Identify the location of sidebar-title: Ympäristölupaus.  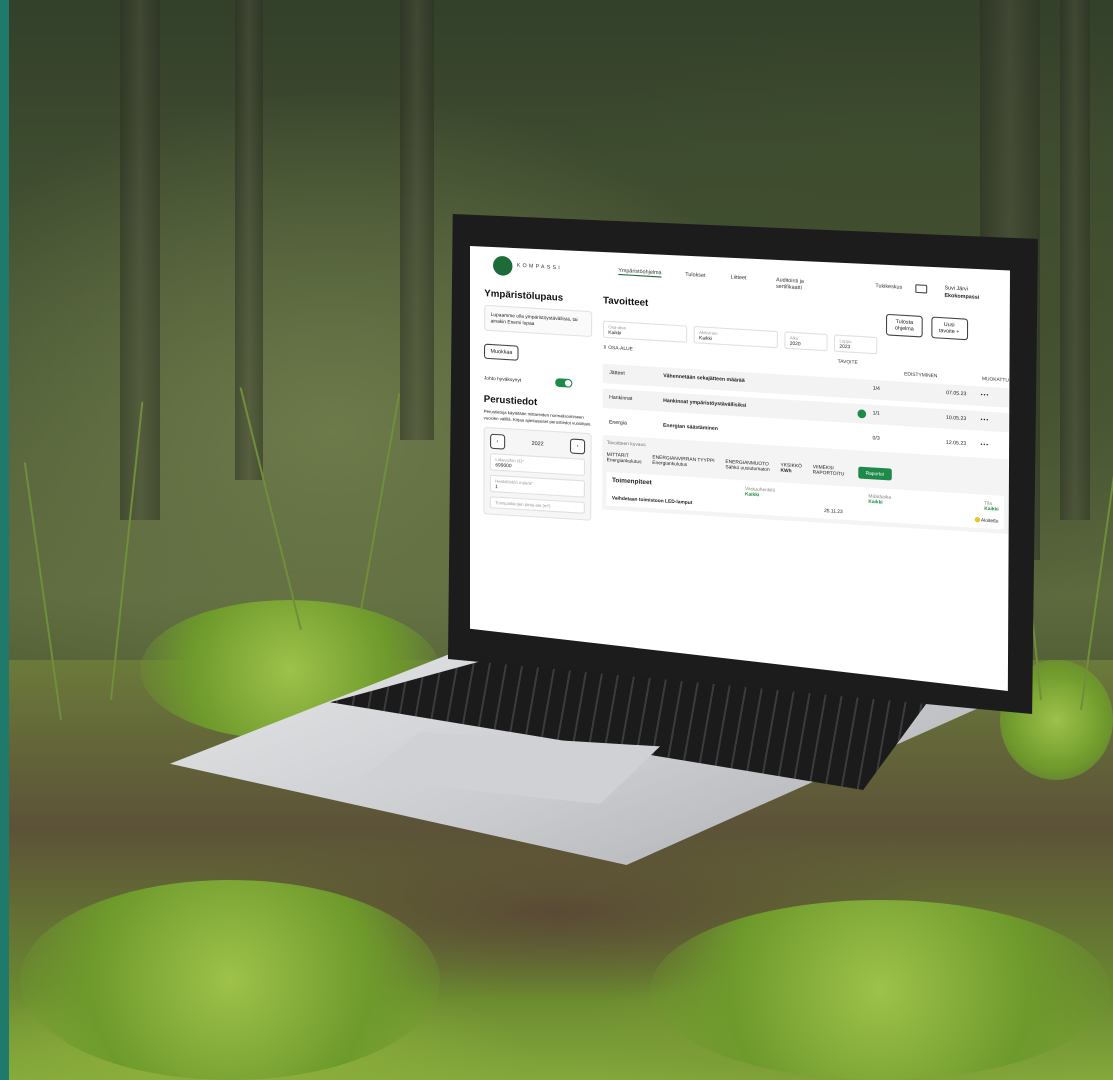
(524, 295).